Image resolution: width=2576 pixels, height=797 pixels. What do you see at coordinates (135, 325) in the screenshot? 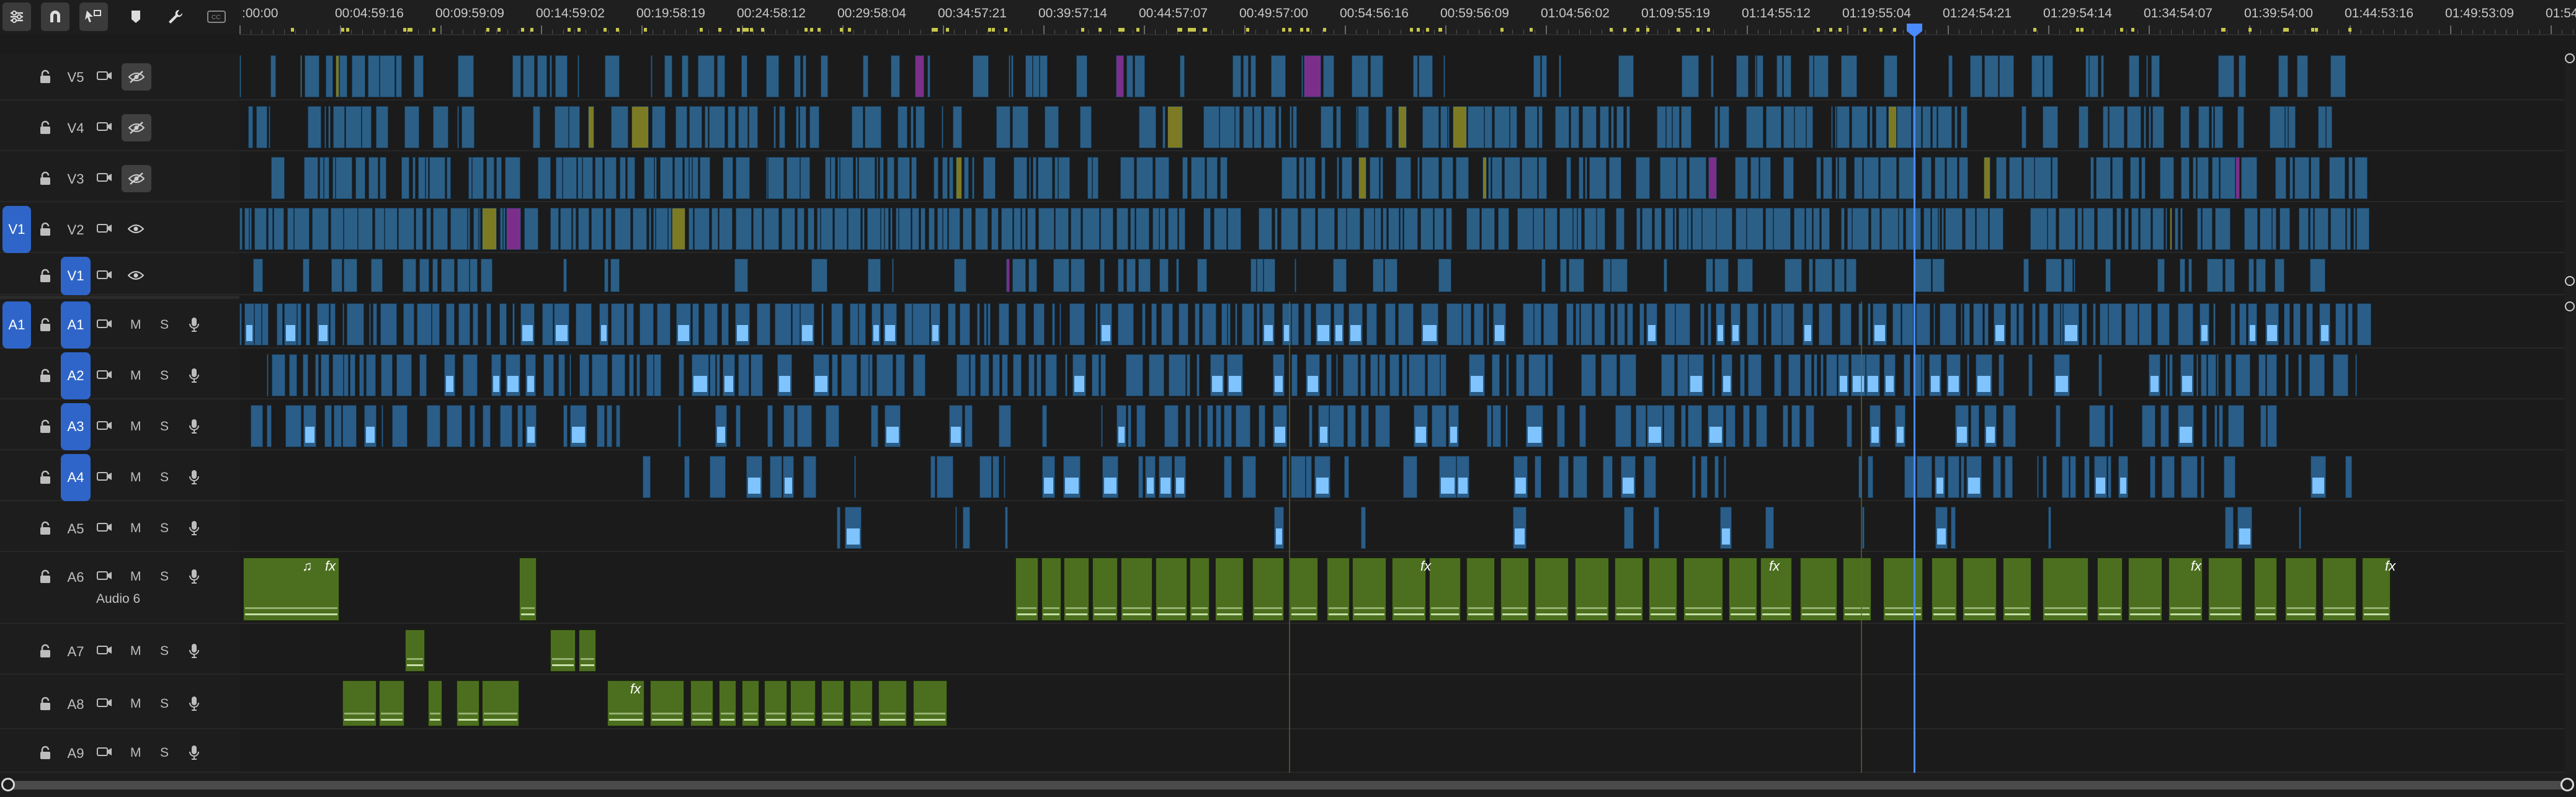
I see `mute-track-button: M` at bounding box center [135, 325].